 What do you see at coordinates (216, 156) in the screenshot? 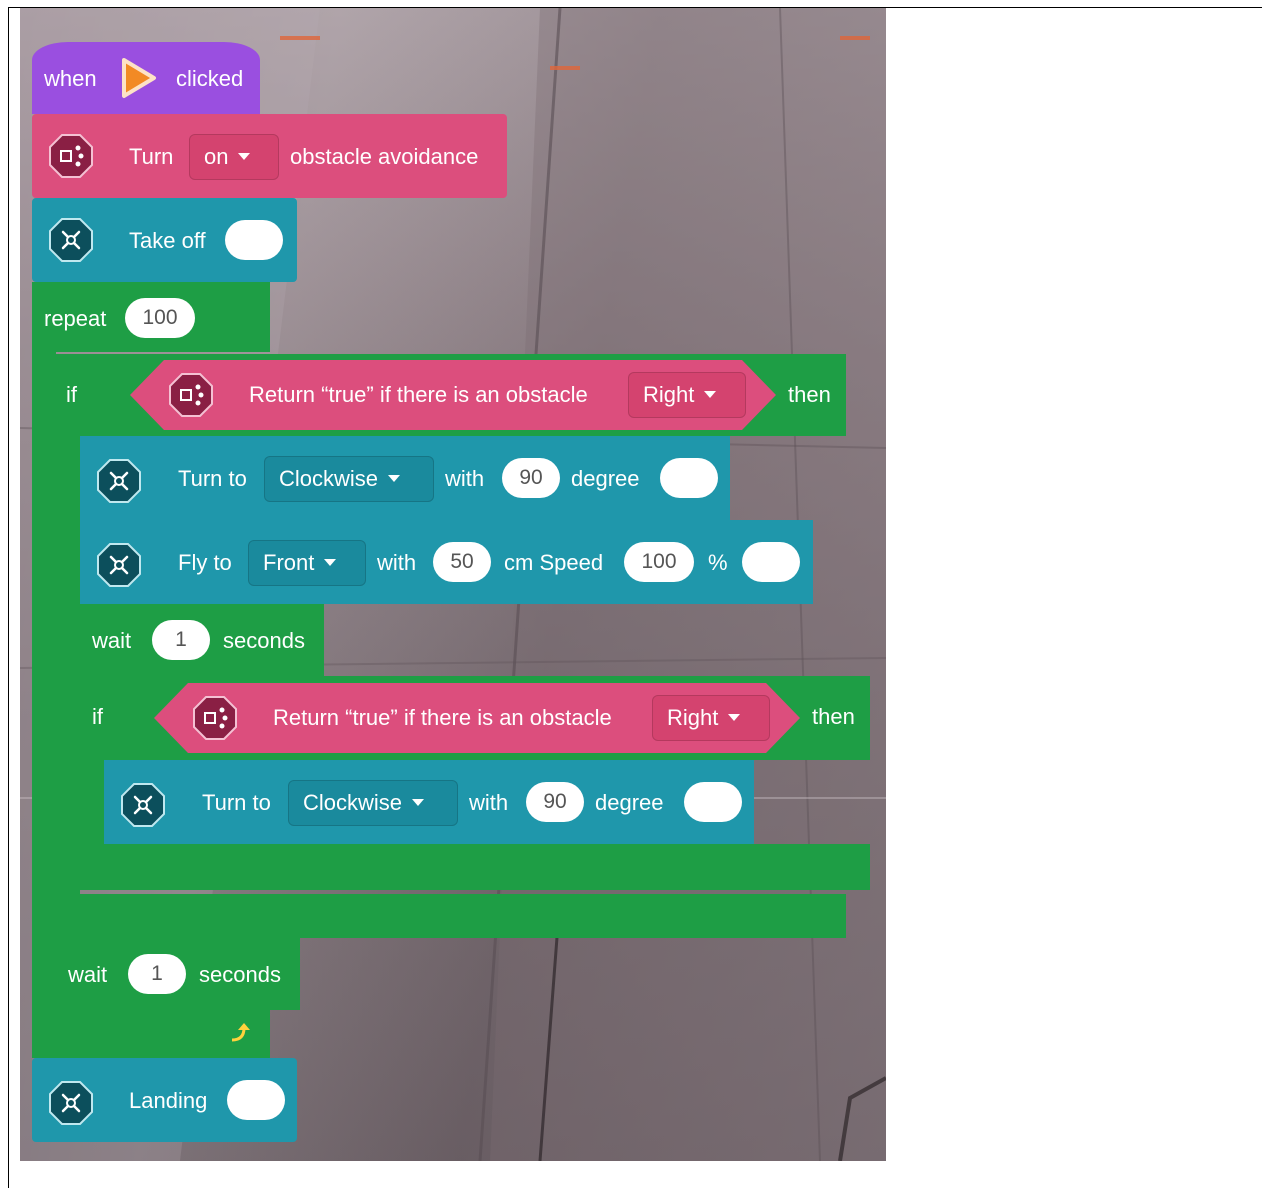
I see `avoidance-state-value: on` at bounding box center [216, 156].